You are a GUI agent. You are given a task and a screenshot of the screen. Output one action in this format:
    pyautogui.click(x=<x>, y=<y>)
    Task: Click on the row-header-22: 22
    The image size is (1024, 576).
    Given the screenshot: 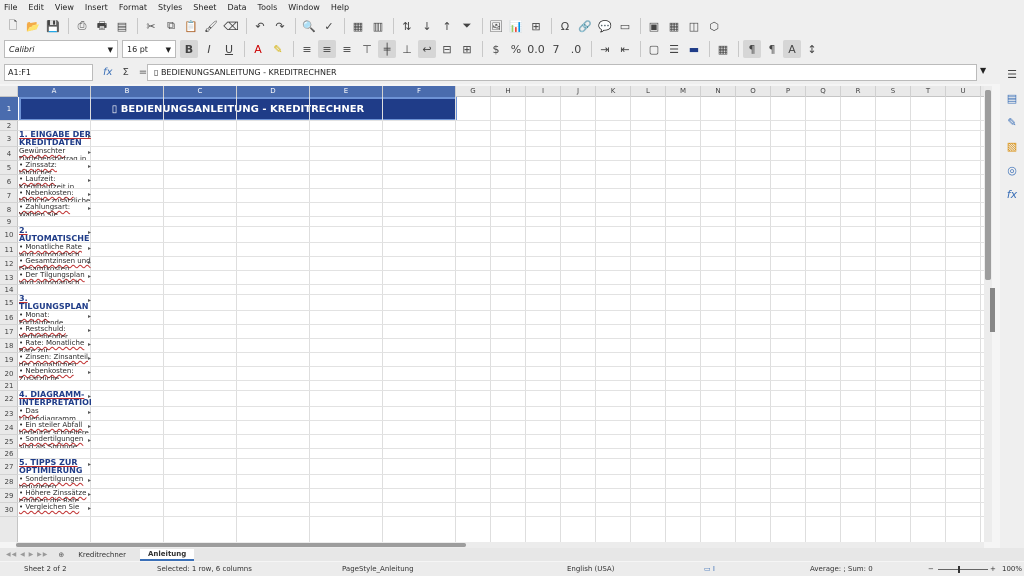 What is the action you would take?
    pyautogui.click(x=9, y=399)
    